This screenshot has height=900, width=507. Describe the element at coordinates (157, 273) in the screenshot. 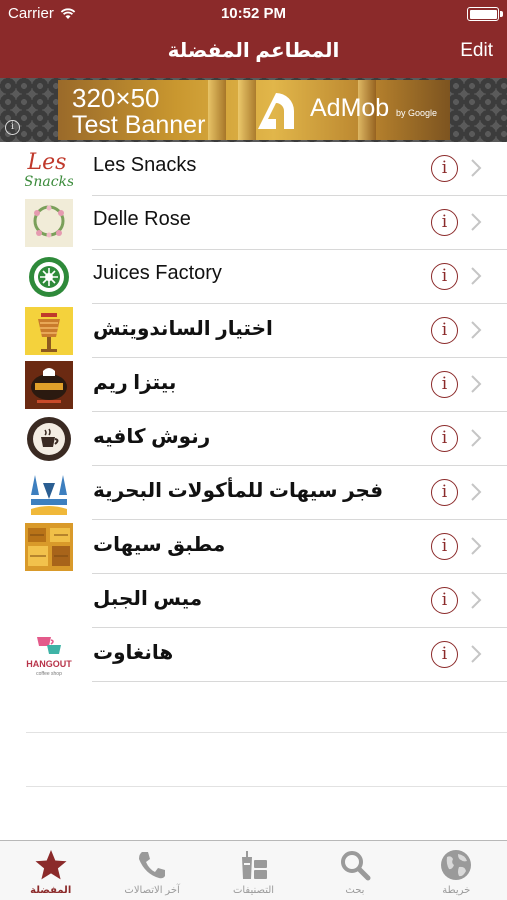

I see `restaurant-name: Juices Factory` at that location.